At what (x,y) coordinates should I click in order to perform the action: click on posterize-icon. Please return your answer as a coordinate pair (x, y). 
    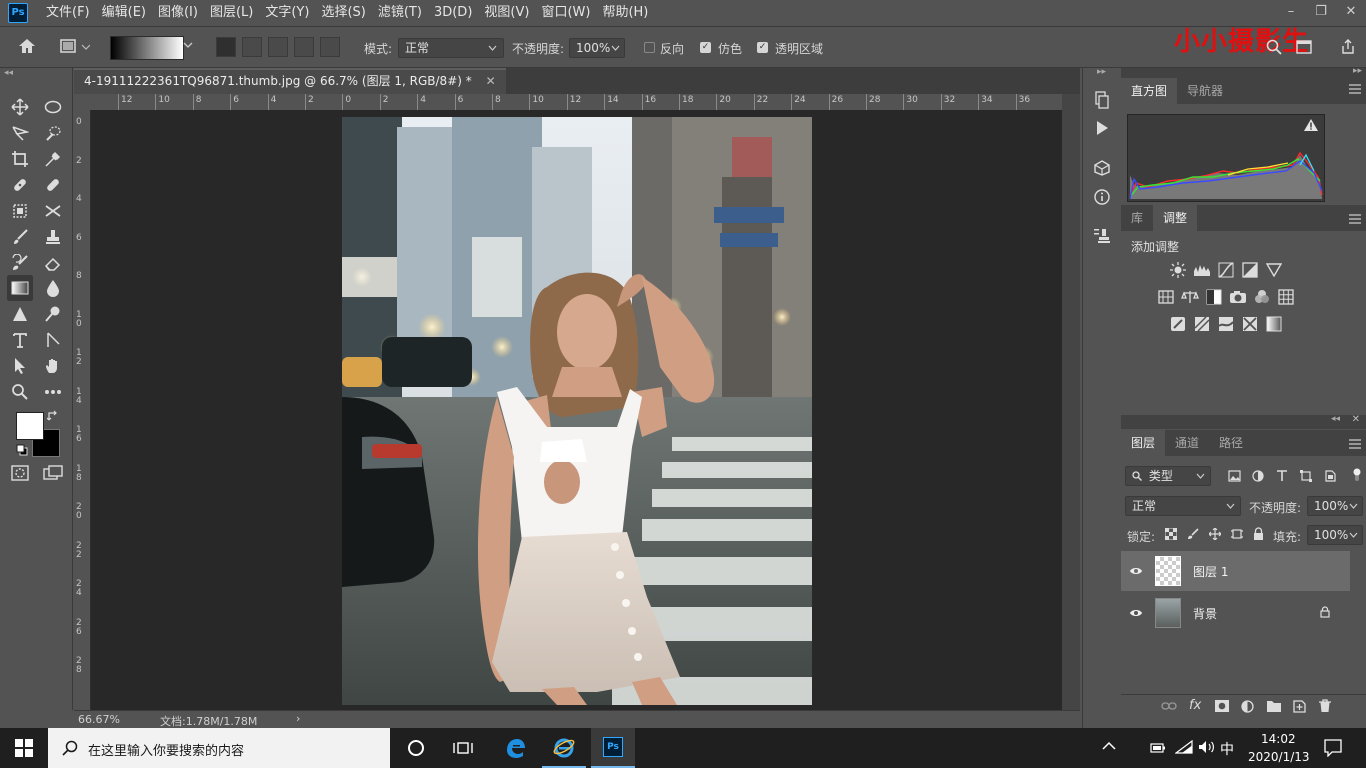
    Looking at the image, I should click on (1202, 324).